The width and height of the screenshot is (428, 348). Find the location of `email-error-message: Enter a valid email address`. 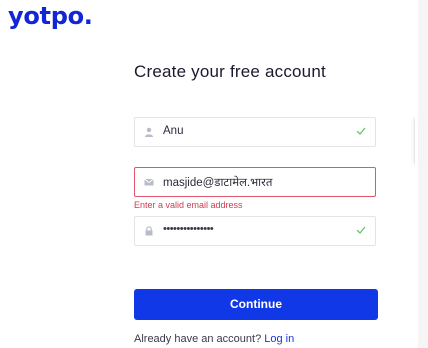

email-error-message: Enter a valid email address is located at coordinates (188, 205).